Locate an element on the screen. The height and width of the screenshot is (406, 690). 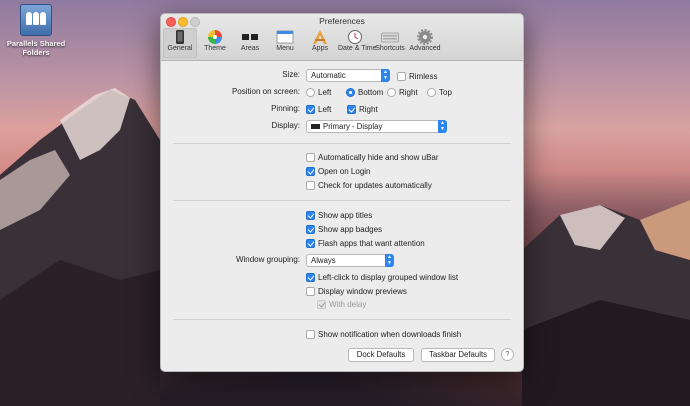
show-app-titles-checkbox: Show app titles is located at coordinates (339, 215).